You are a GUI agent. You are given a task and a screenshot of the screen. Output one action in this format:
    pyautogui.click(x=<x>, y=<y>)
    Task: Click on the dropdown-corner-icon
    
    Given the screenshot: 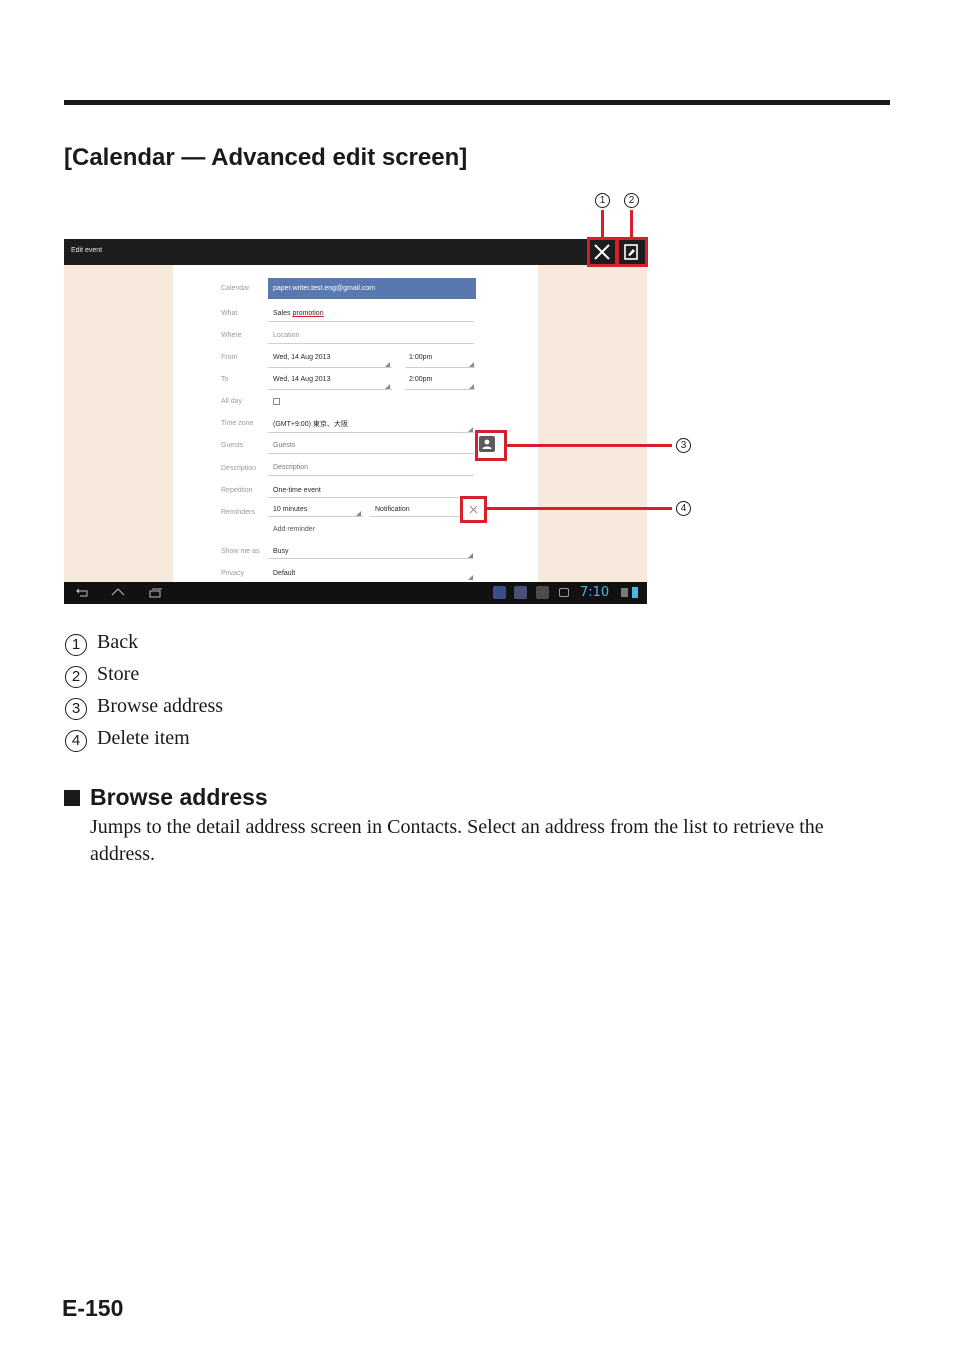 What is the action you would take?
    pyautogui.click(x=470, y=577)
    